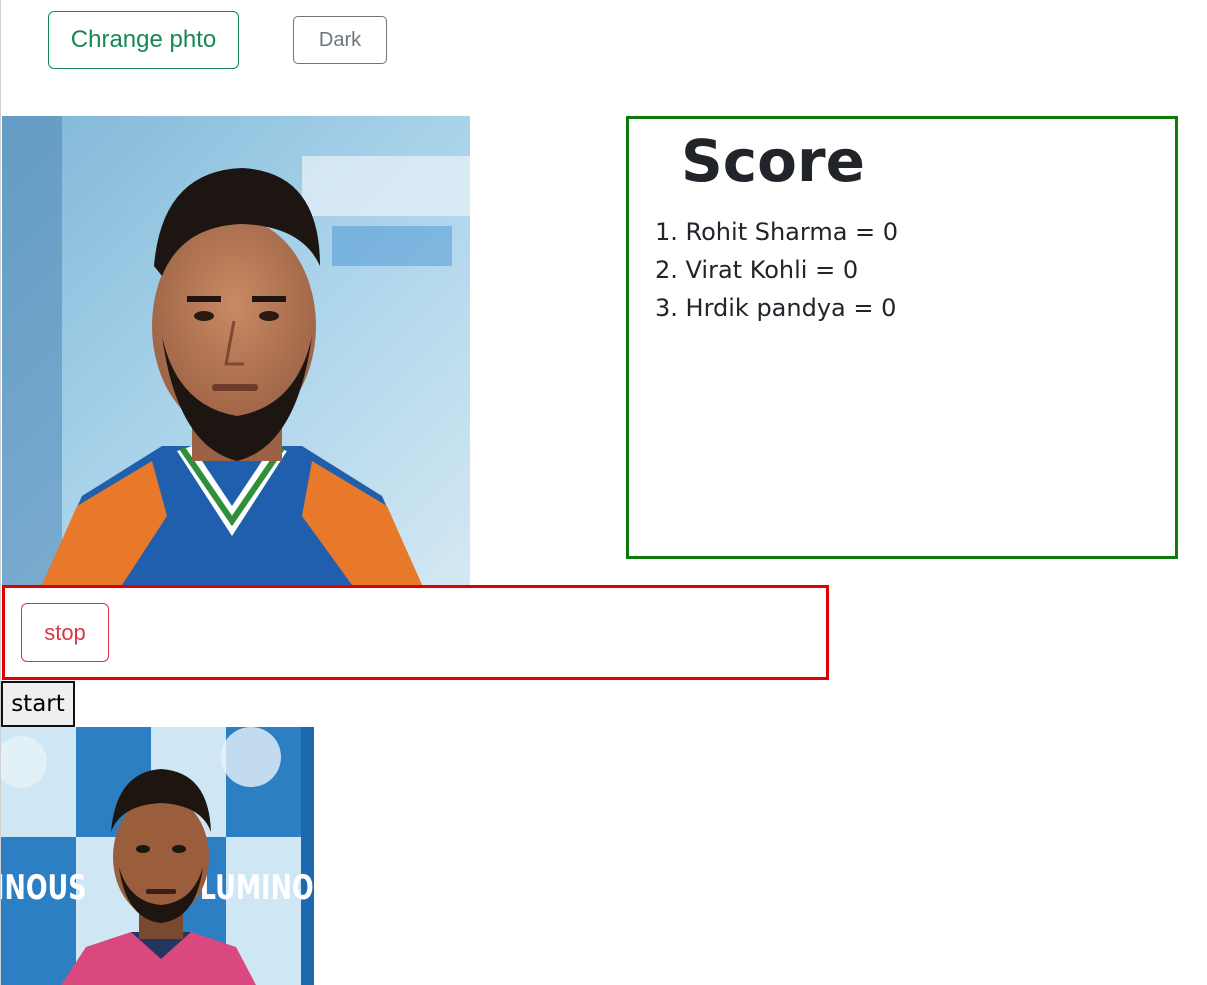 The width and height of the screenshot is (1207, 985). I want to click on score-title: Score, so click(773, 161).